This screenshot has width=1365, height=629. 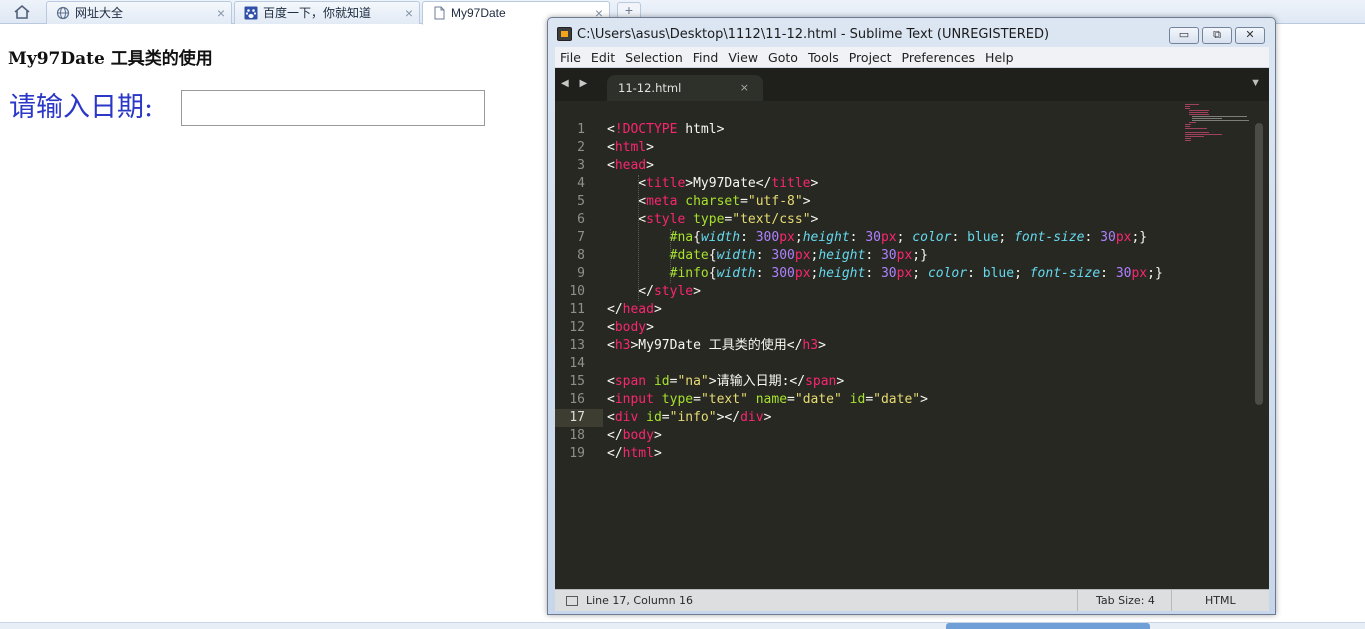 I want to click on code-line: #date{width: 300px;height: 30px;}, so click(x=767, y=256).